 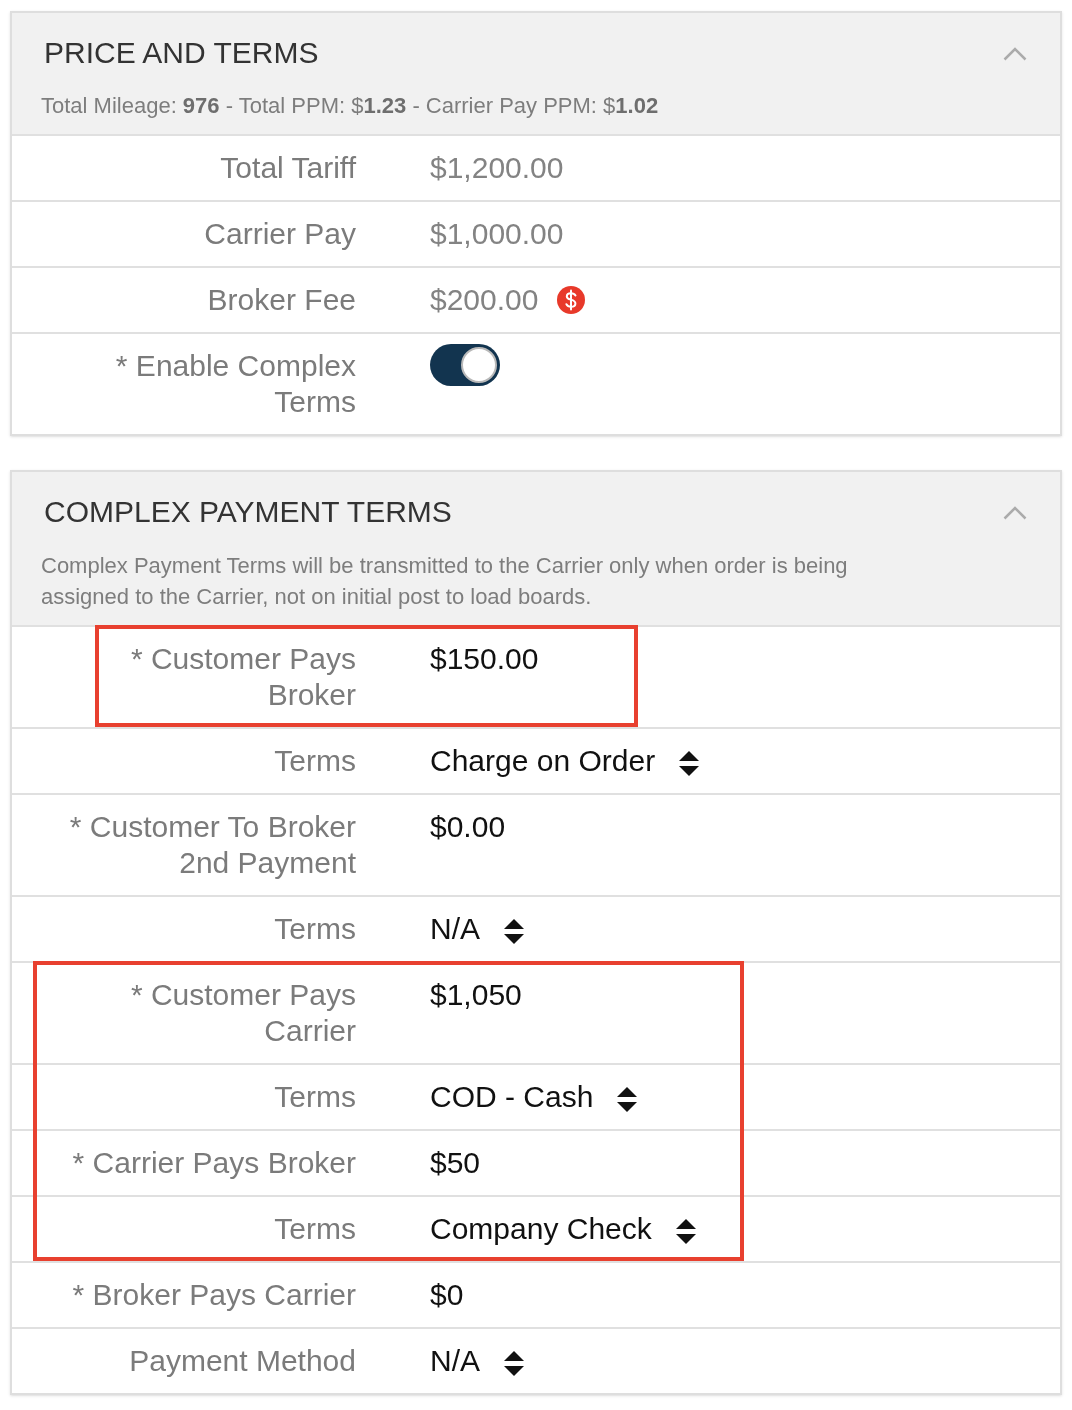 I want to click on field-label: * Enable Complex Terms, so click(x=235, y=384).